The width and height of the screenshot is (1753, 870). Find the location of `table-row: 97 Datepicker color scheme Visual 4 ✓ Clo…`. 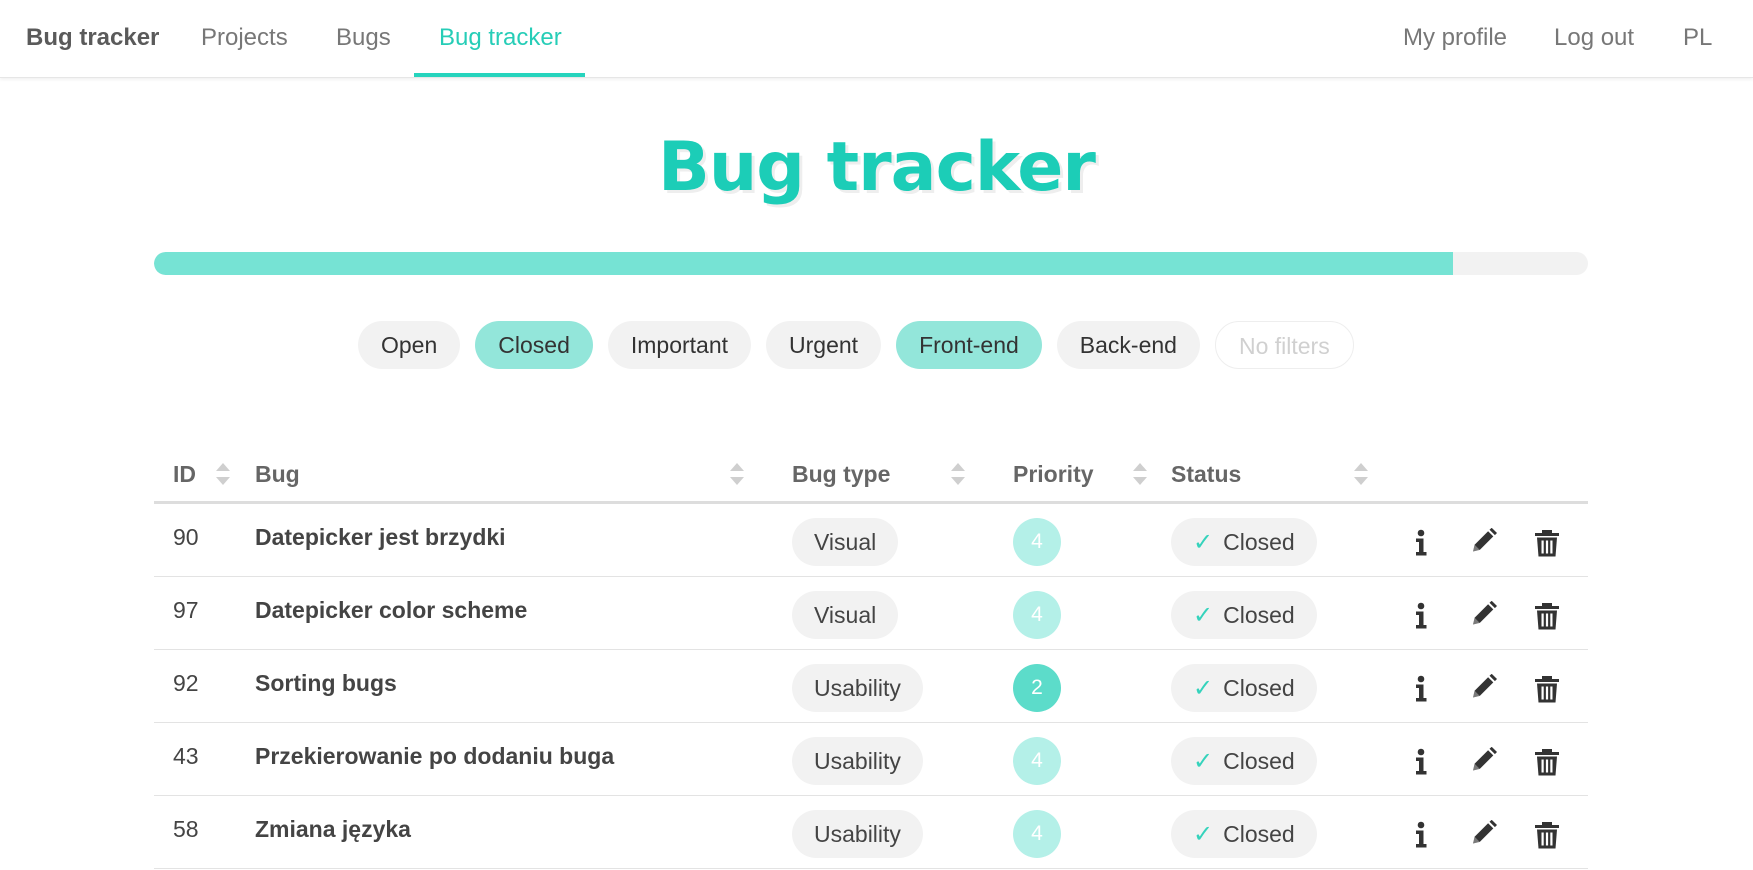

table-row: 97 Datepicker color scheme Visual 4 ✓ Clo… is located at coordinates (871, 613).